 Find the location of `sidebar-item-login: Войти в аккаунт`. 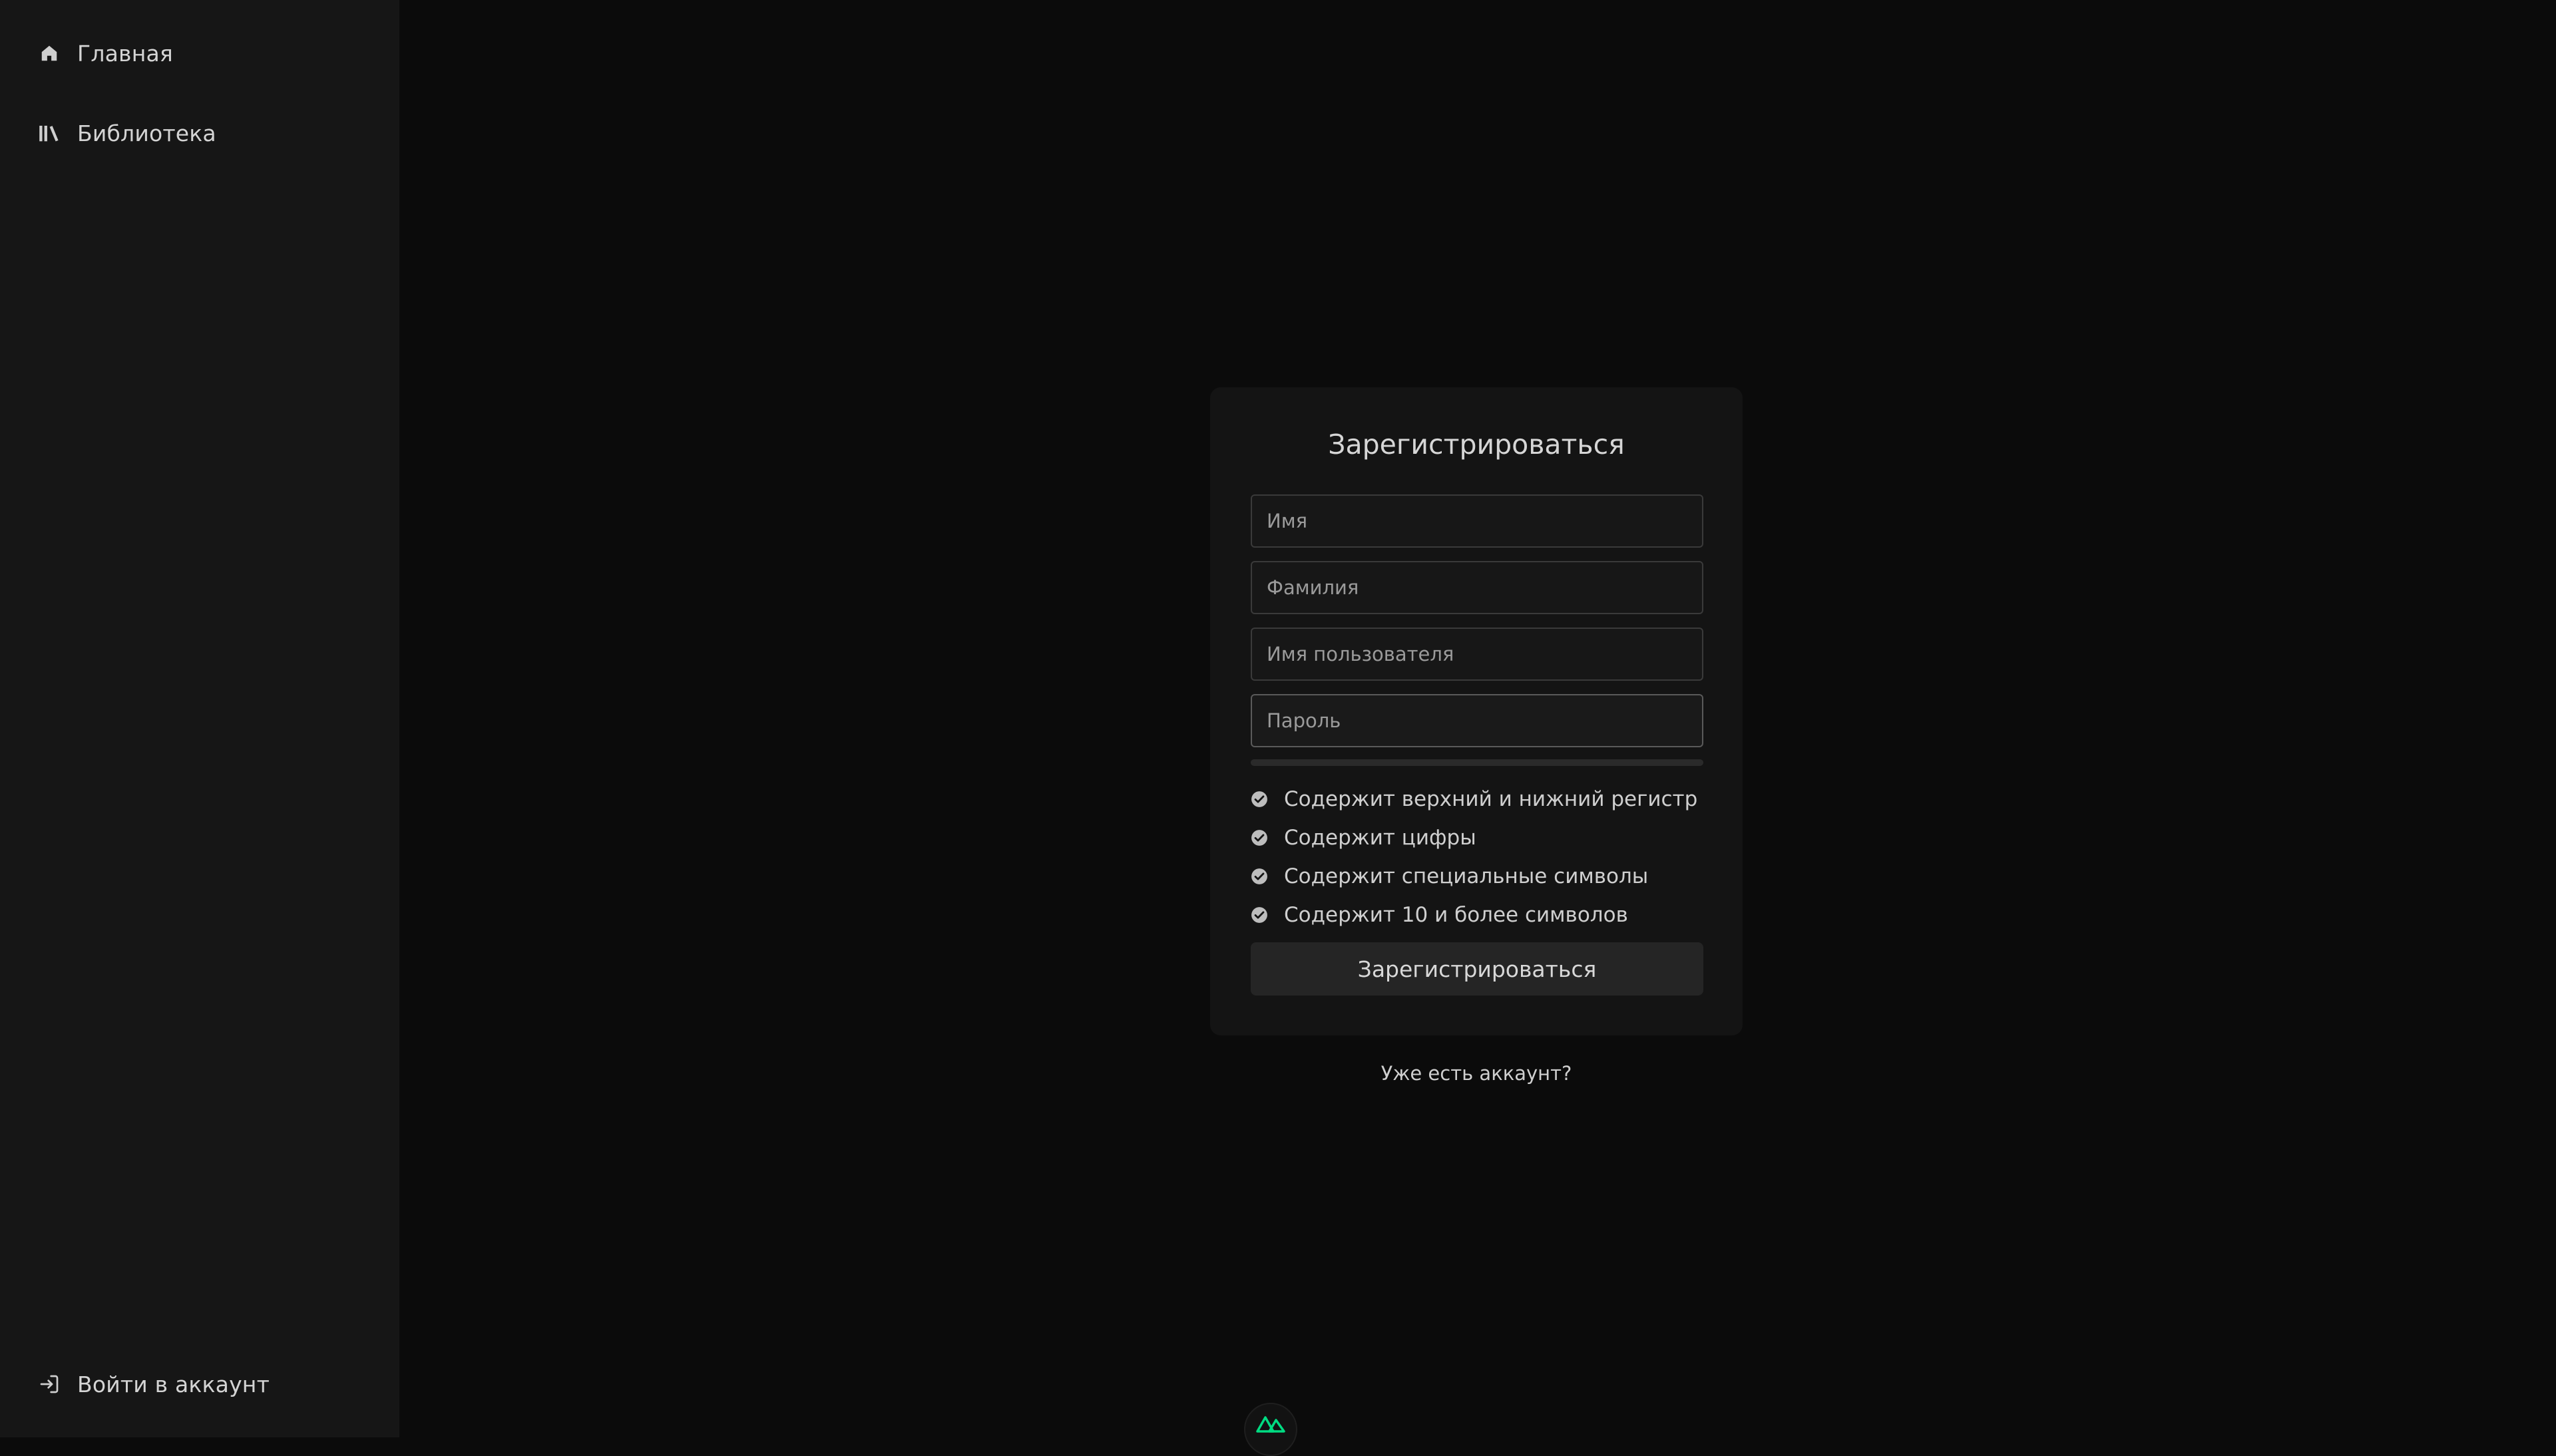

sidebar-item-login: Войти в аккаунт is located at coordinates (153, 1384).